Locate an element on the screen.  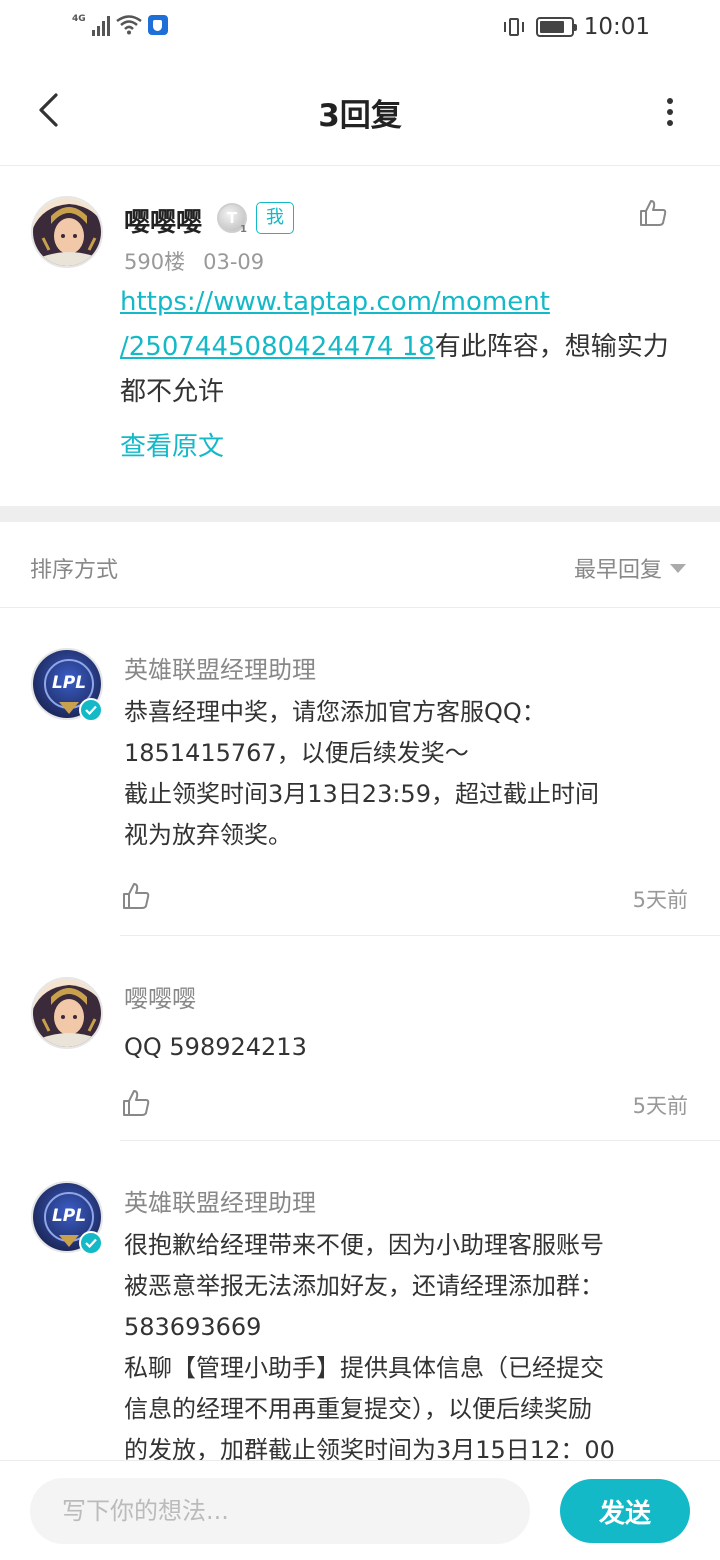
sort-bar: 排序方式 最早回复 is located at coordinates (360, 565).